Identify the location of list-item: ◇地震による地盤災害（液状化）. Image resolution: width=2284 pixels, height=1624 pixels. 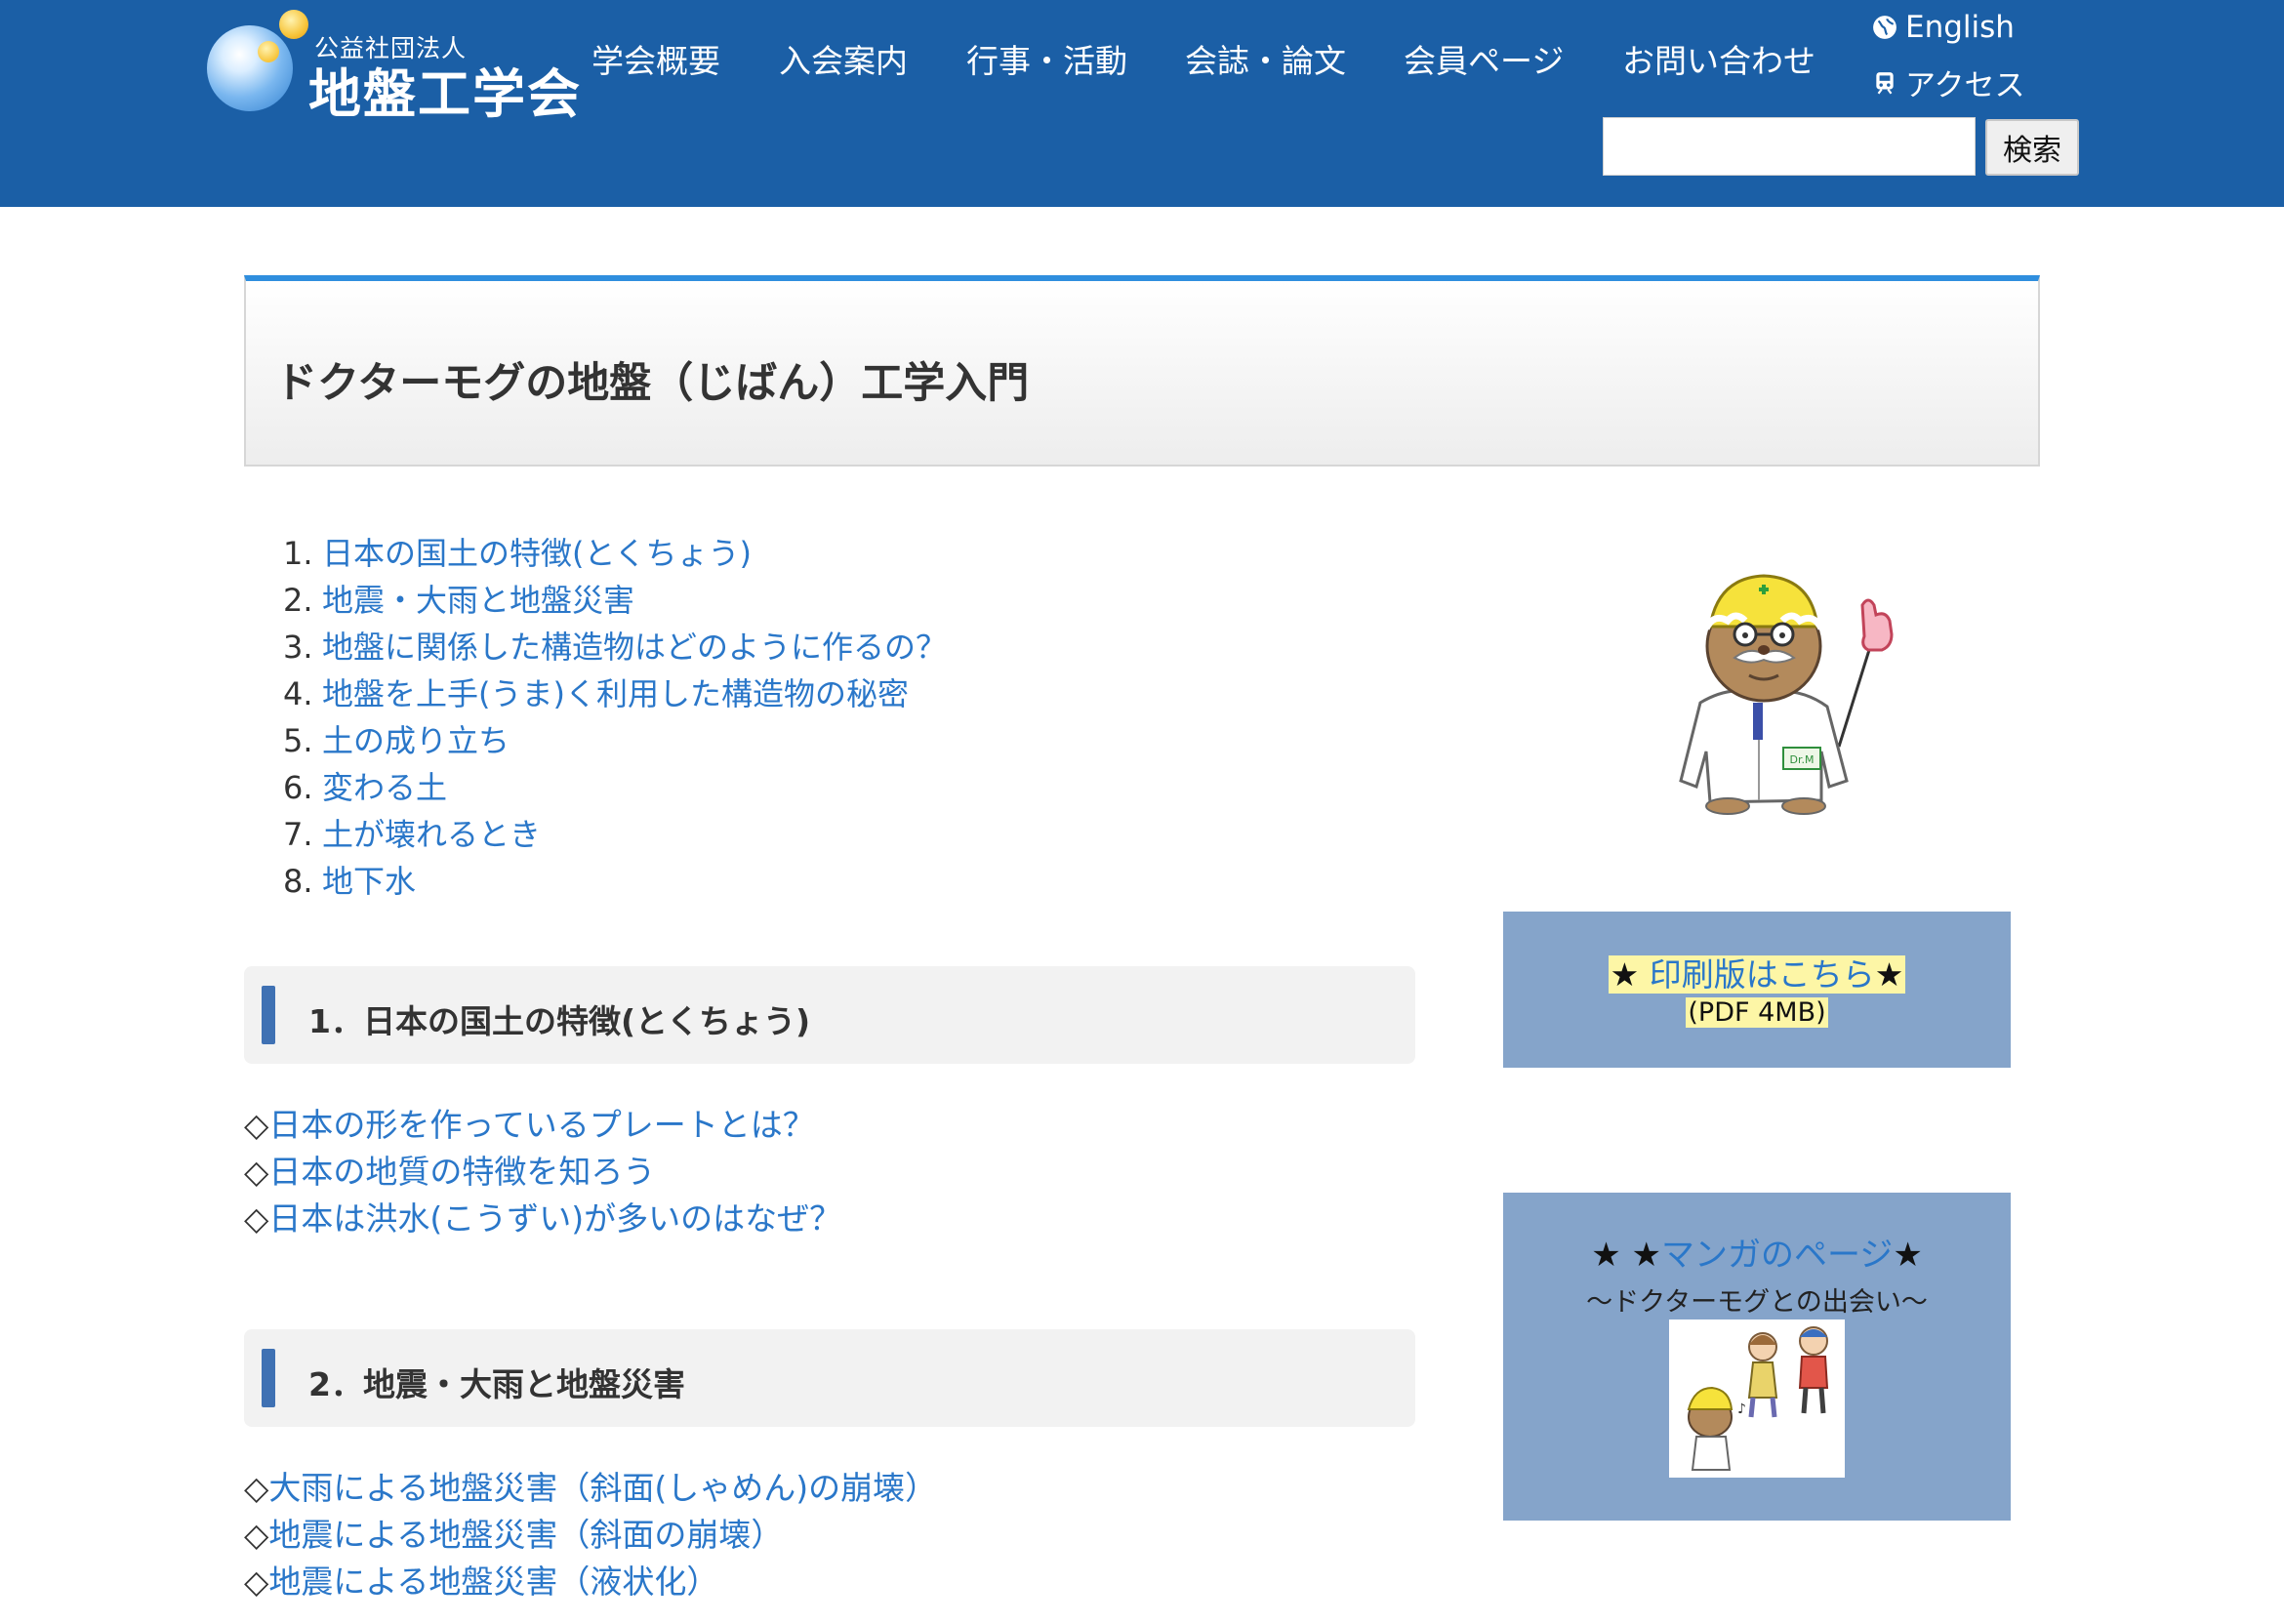
(481, 1580).